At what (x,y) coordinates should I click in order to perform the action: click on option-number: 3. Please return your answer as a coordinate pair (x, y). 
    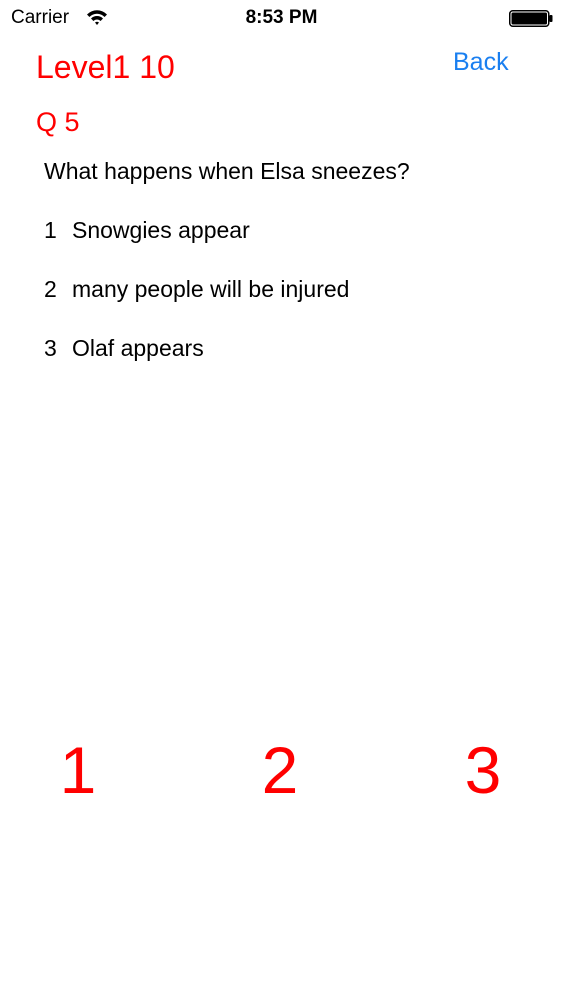
    Looking at the image, I should click on (50, 348).